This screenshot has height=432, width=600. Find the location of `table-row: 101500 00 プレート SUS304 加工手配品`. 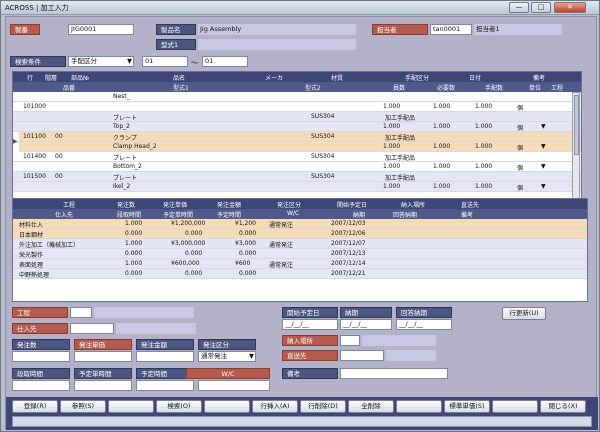

table-row: 101500 00 プレート SUS304 加工手配品 is located at coordinates (297, 177).